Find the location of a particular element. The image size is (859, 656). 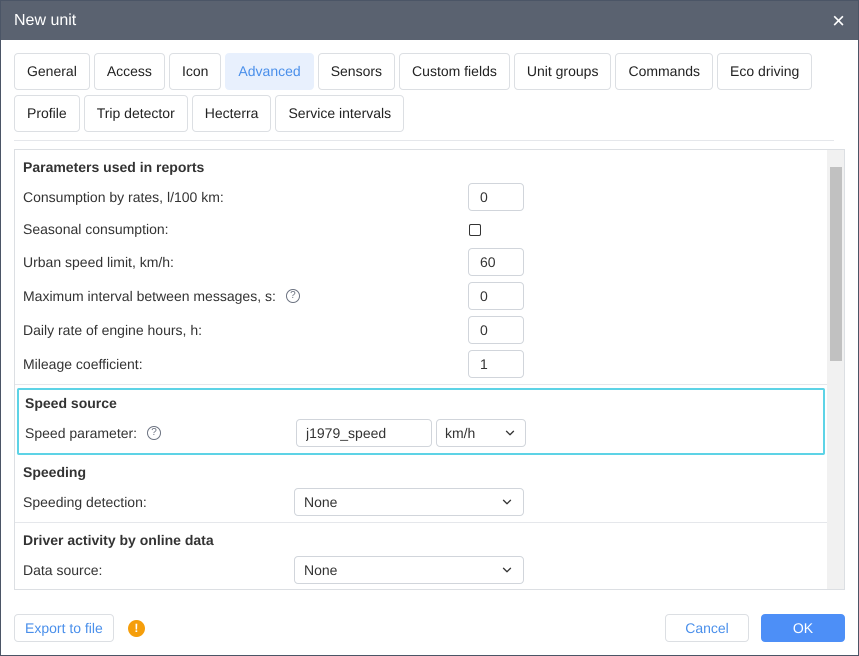

field-label: Speed parameter: is located at coordinates (81, 433).